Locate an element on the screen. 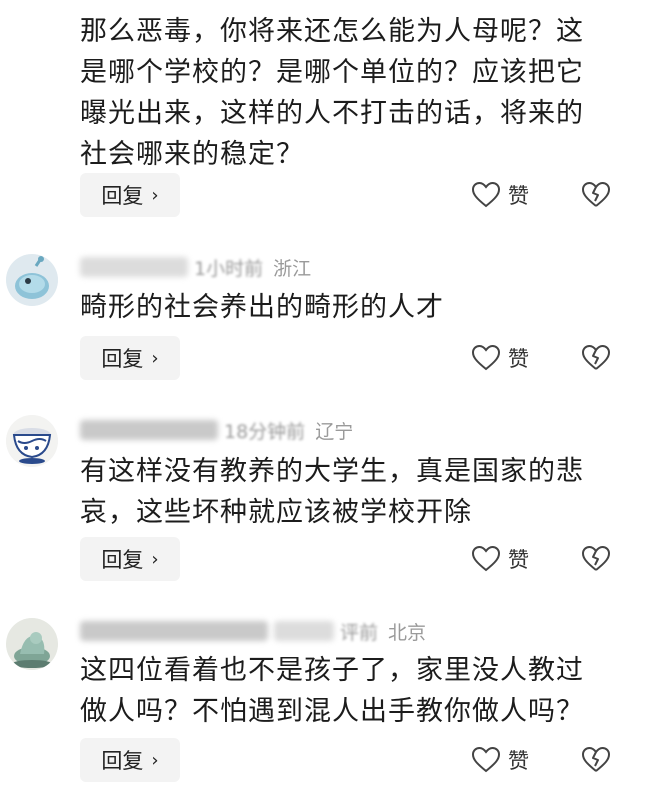 The width and height of the screenshot is (658, 795). comment-text-line: 社会哪来的稳定？ is located at coordinates (192, 154).